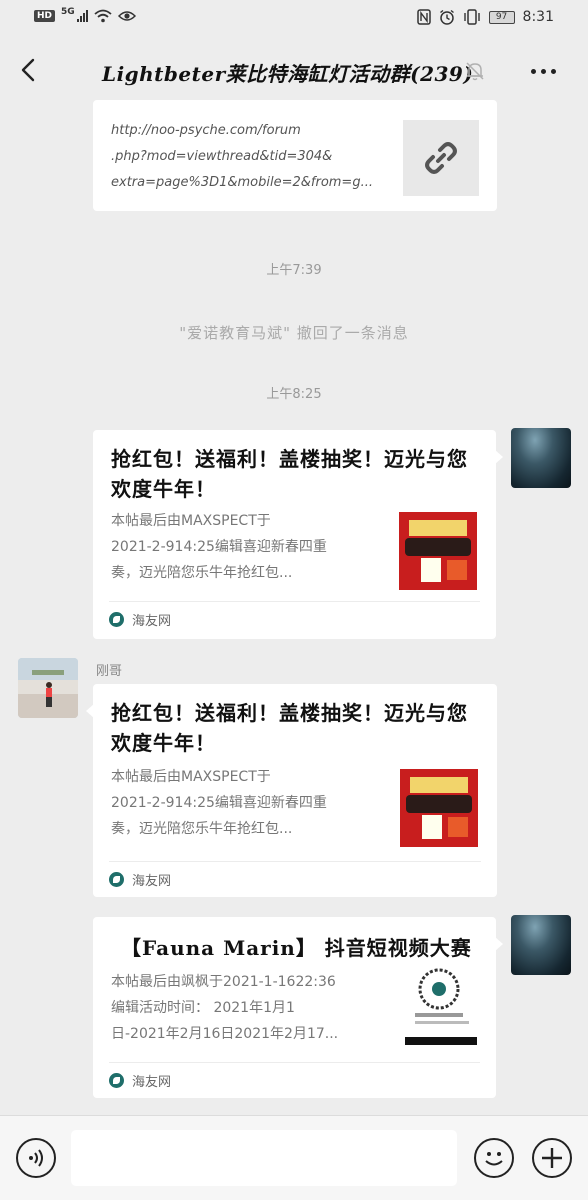  I want to click on more-functions-button, so click(552, 1158).